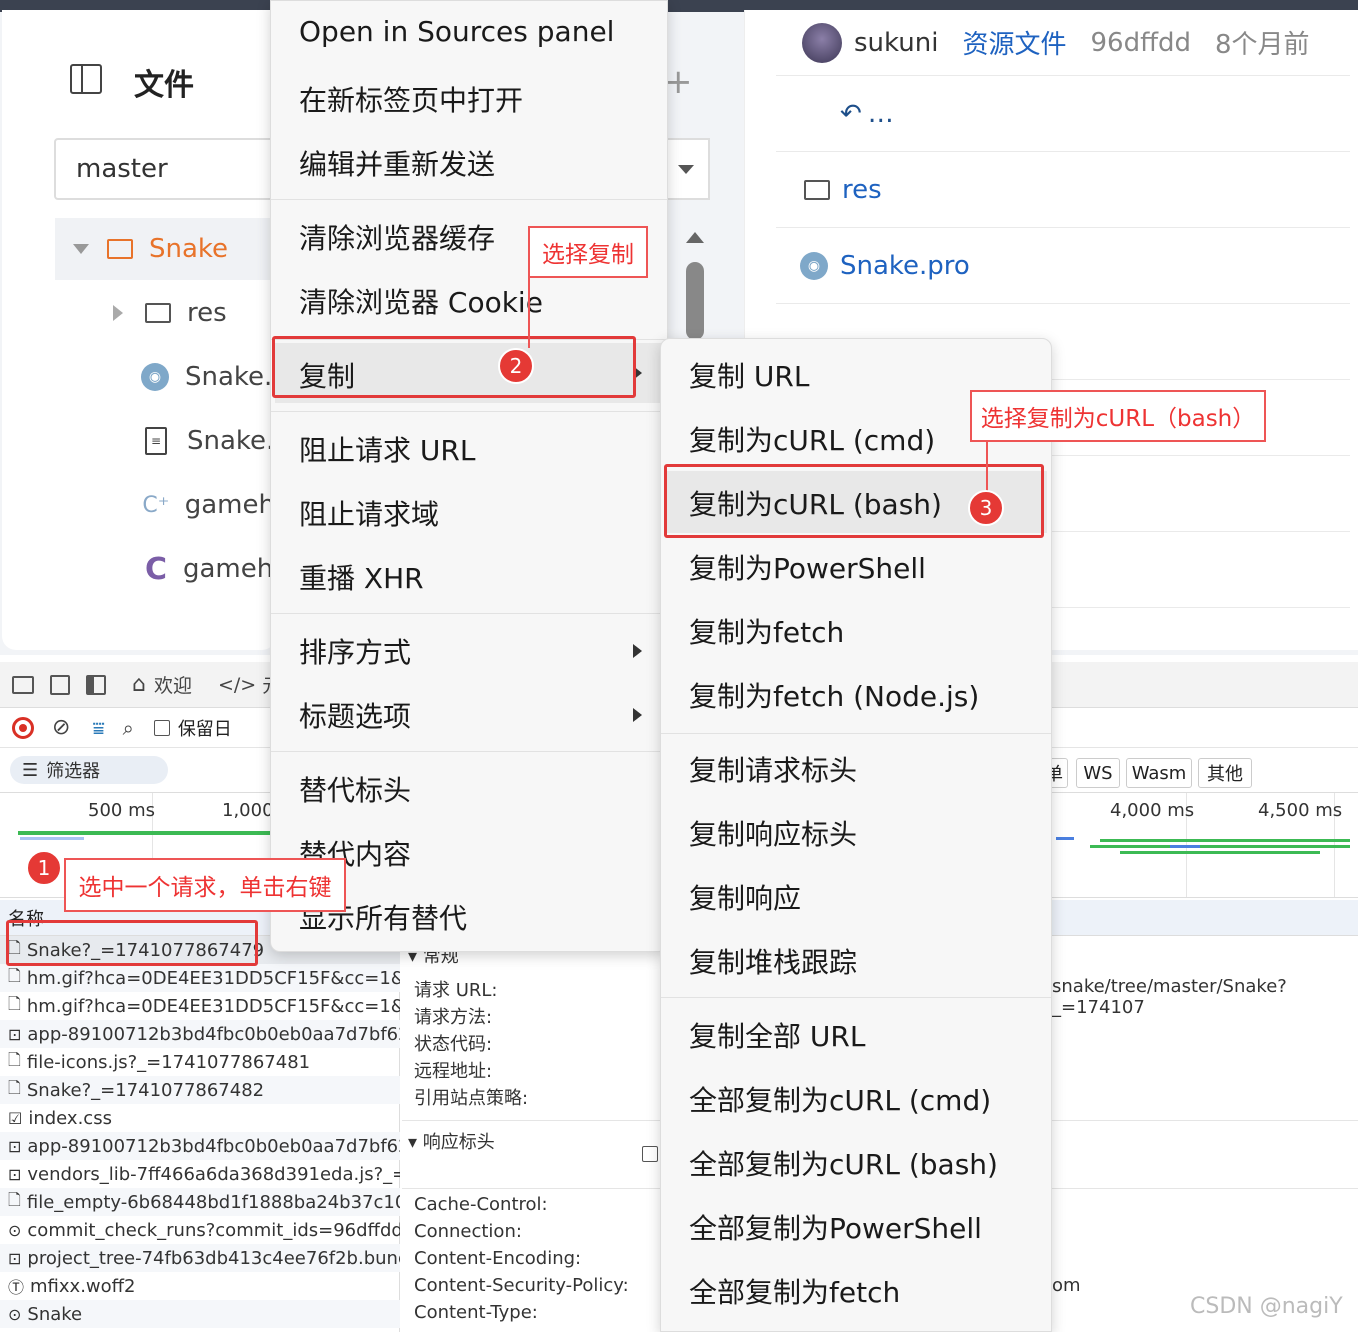  Describe the element at coordinates (165, 441) in the screenshot. I see `tree-item-snake-file: ≡ Snake.` at that location.